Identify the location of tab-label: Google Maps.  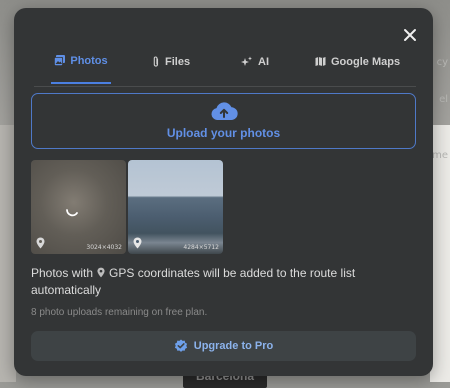
(366, 61).